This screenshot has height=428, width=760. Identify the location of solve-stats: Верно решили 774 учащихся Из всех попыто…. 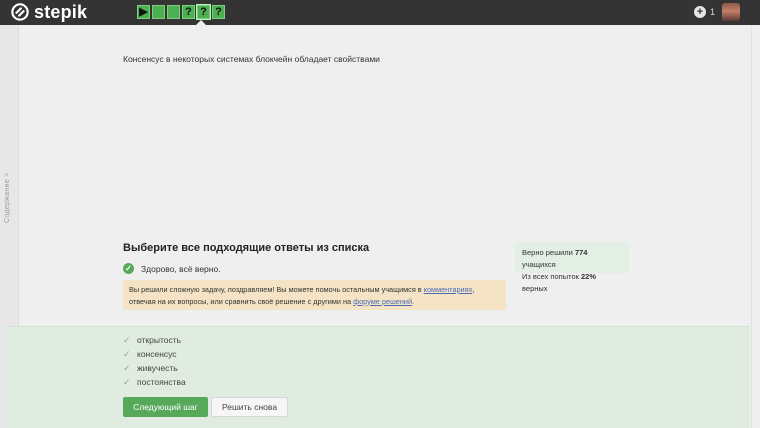
(572, 267).